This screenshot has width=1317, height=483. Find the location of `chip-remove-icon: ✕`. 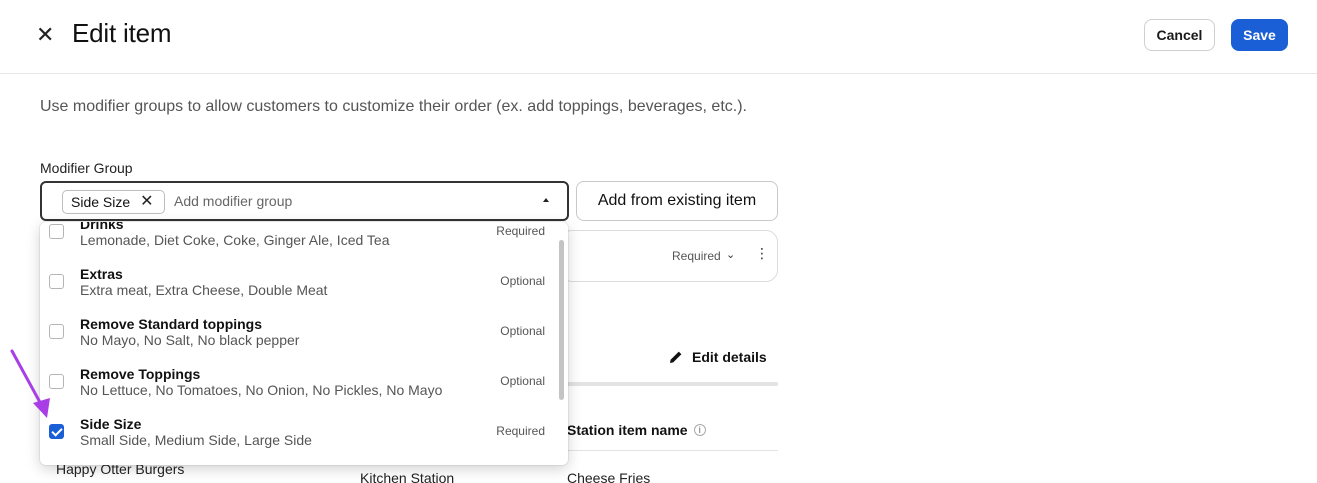

chip-remove-icon: ✕ is located at coordinates (146, 202).